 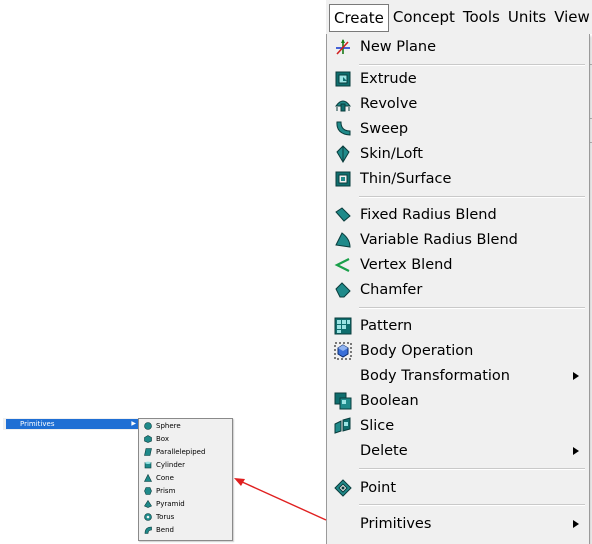 I want to click on menu-item-vertex-blend: Vertex Blend, so click(x=458, y=265).